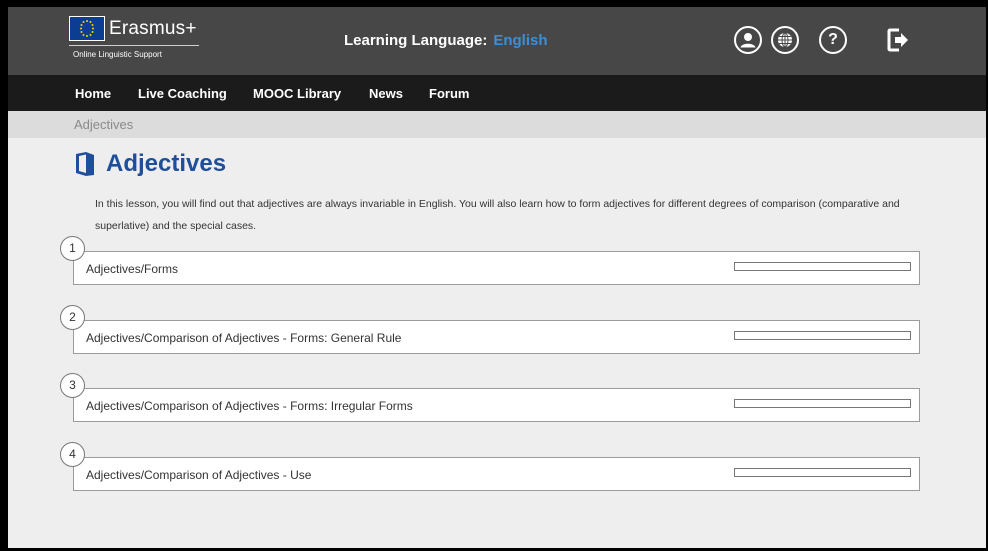 The image size is (988, 551). Describe the element at coordinates (72, 454) in the screenshot. I see `lesson-number-badge: 4` at that location.